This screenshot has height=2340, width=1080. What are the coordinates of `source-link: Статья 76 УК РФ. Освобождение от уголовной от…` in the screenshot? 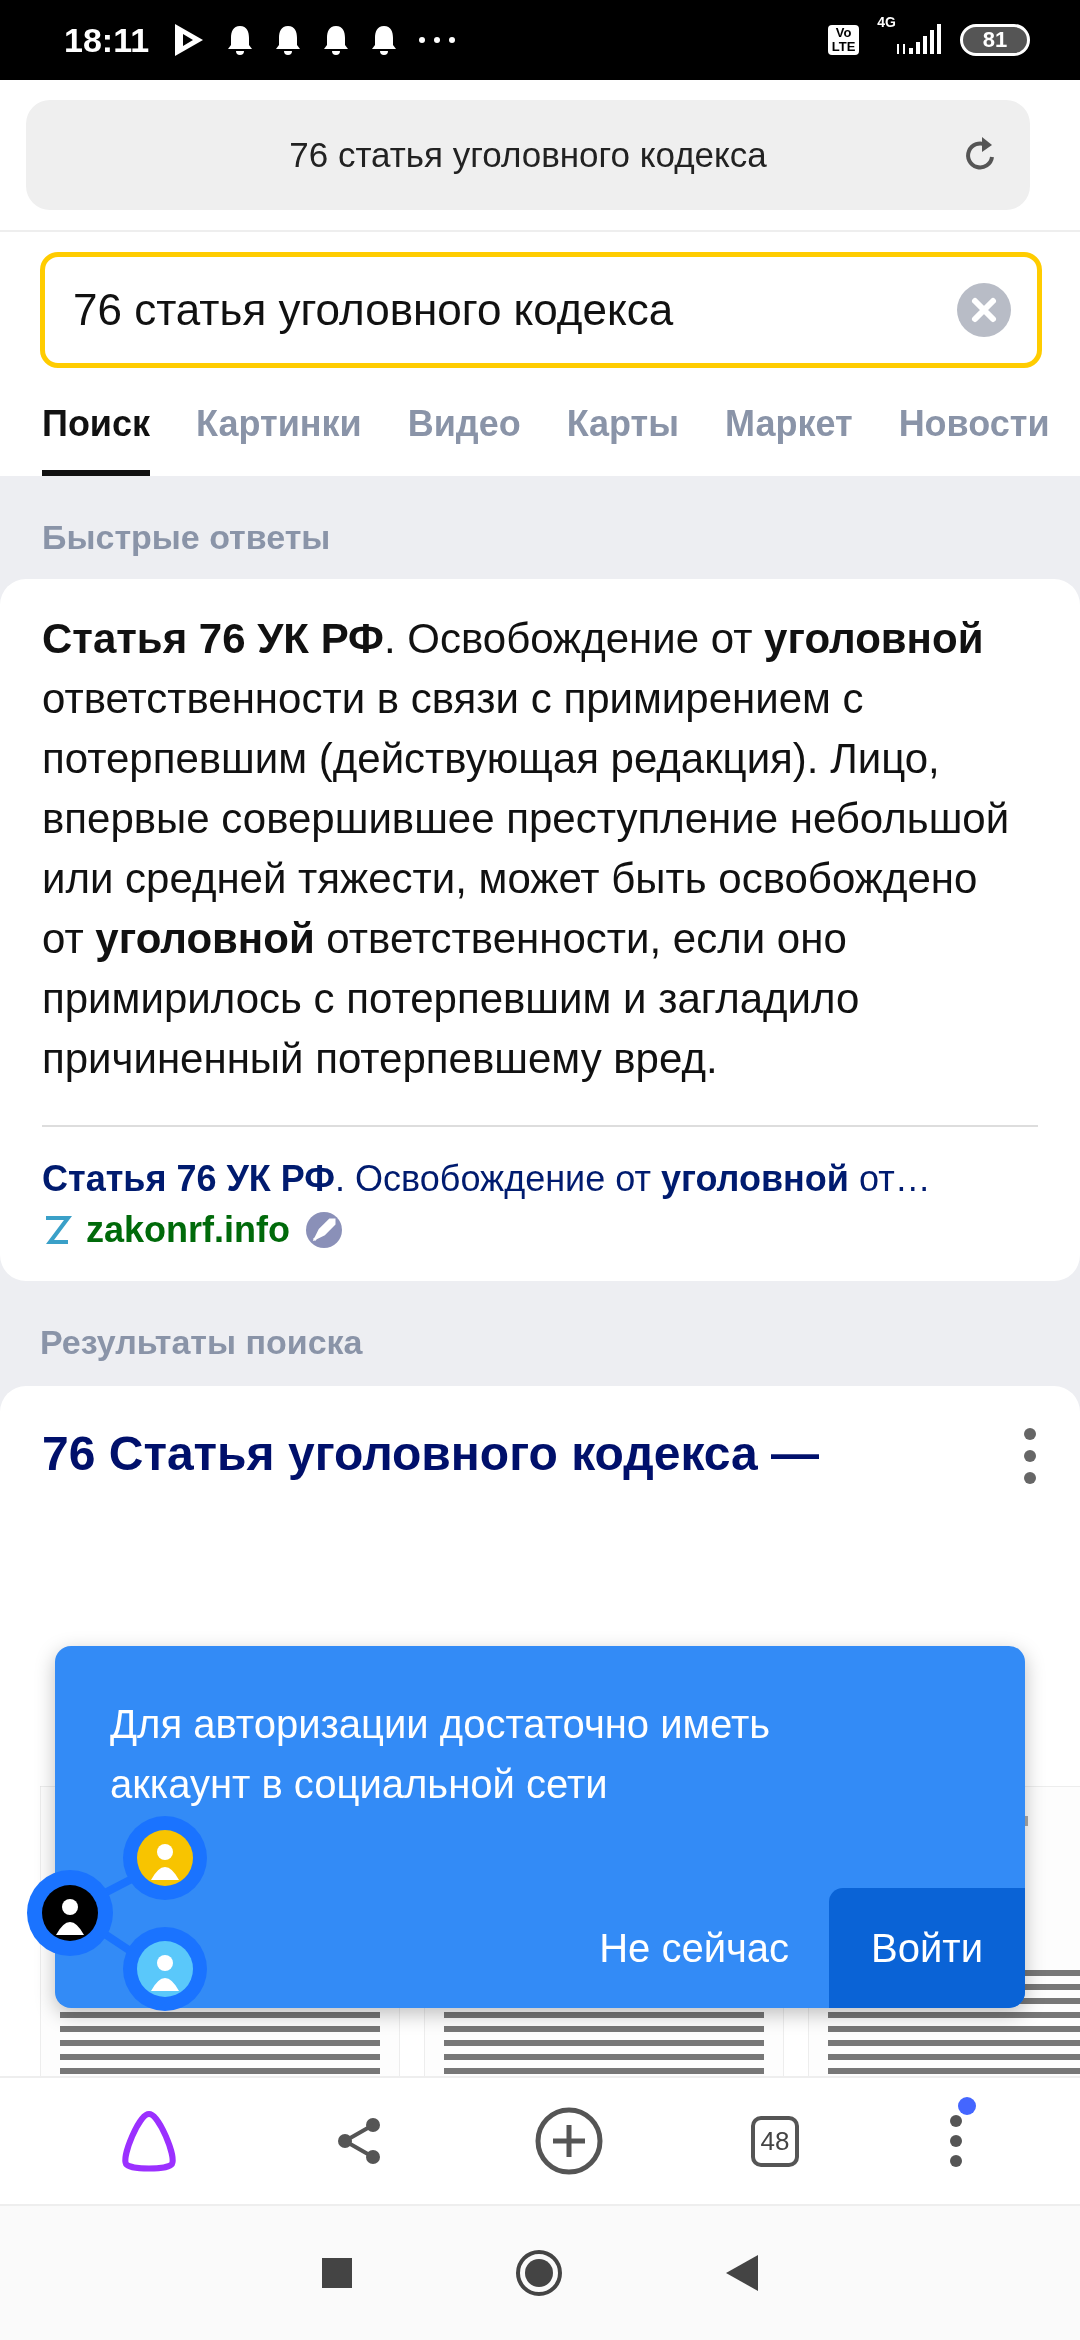 It's located at (540, 1179).